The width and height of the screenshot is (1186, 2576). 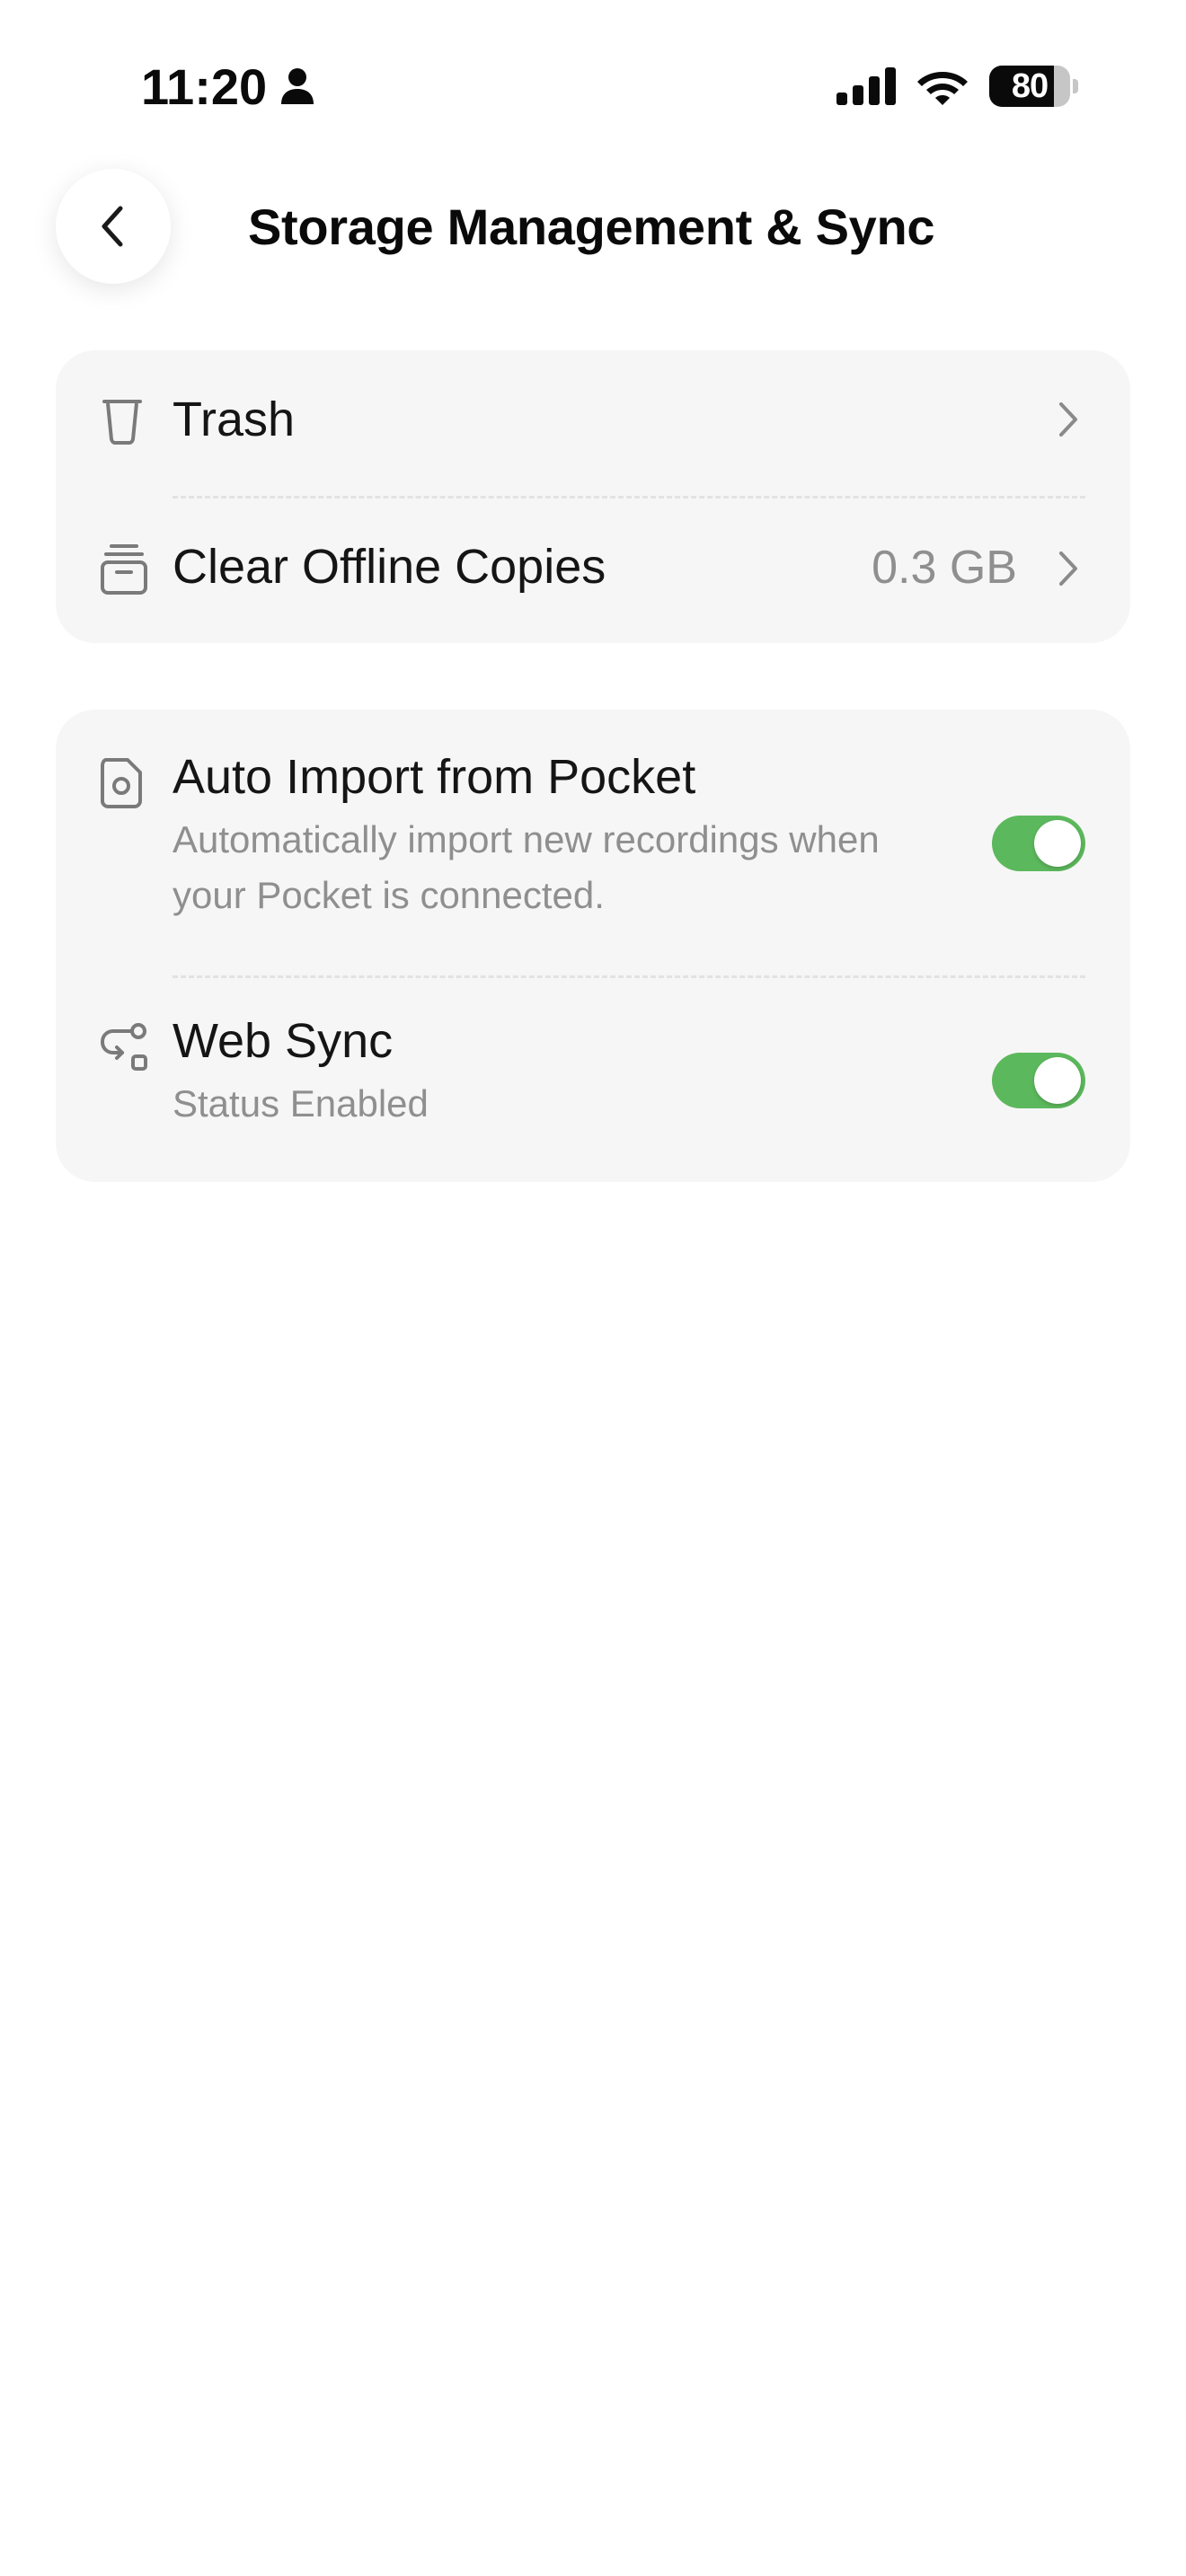 I want to click on trash-row: Trash, so click(x=593, y=423).